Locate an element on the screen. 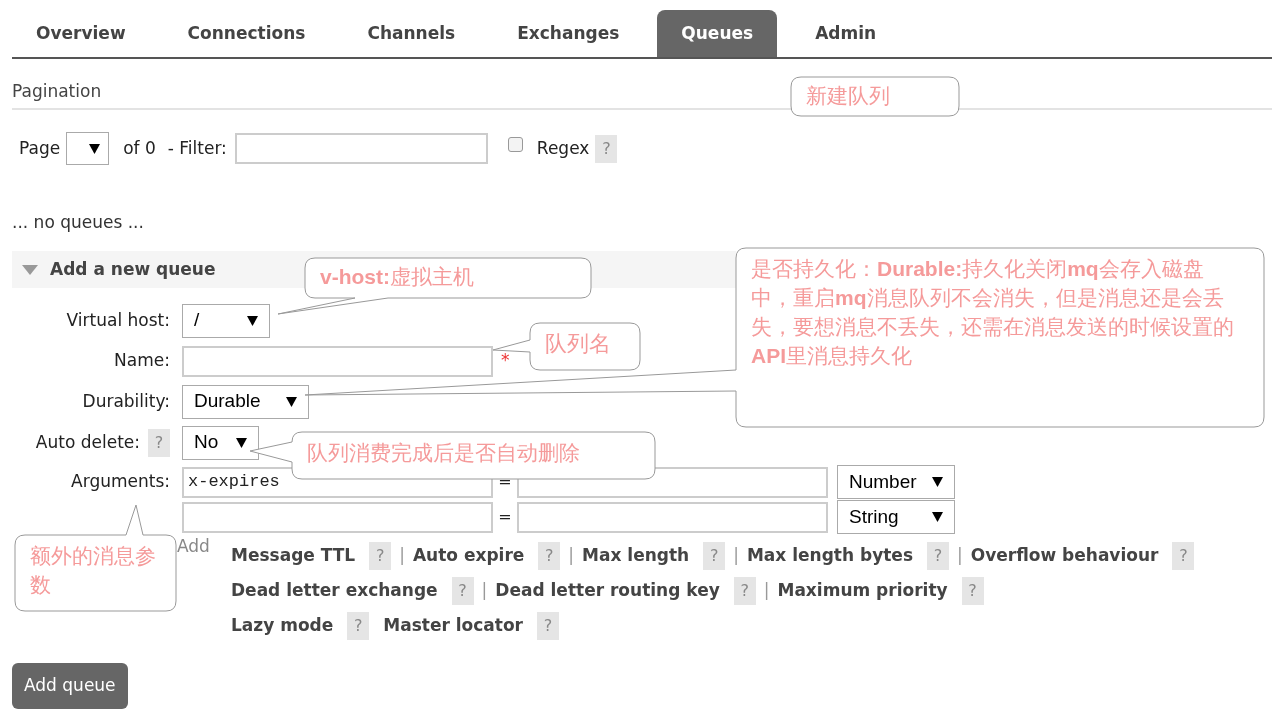 The width and height of the screenshot is (1272, 715). field-label: Name: is located at coordinates (142, 361).